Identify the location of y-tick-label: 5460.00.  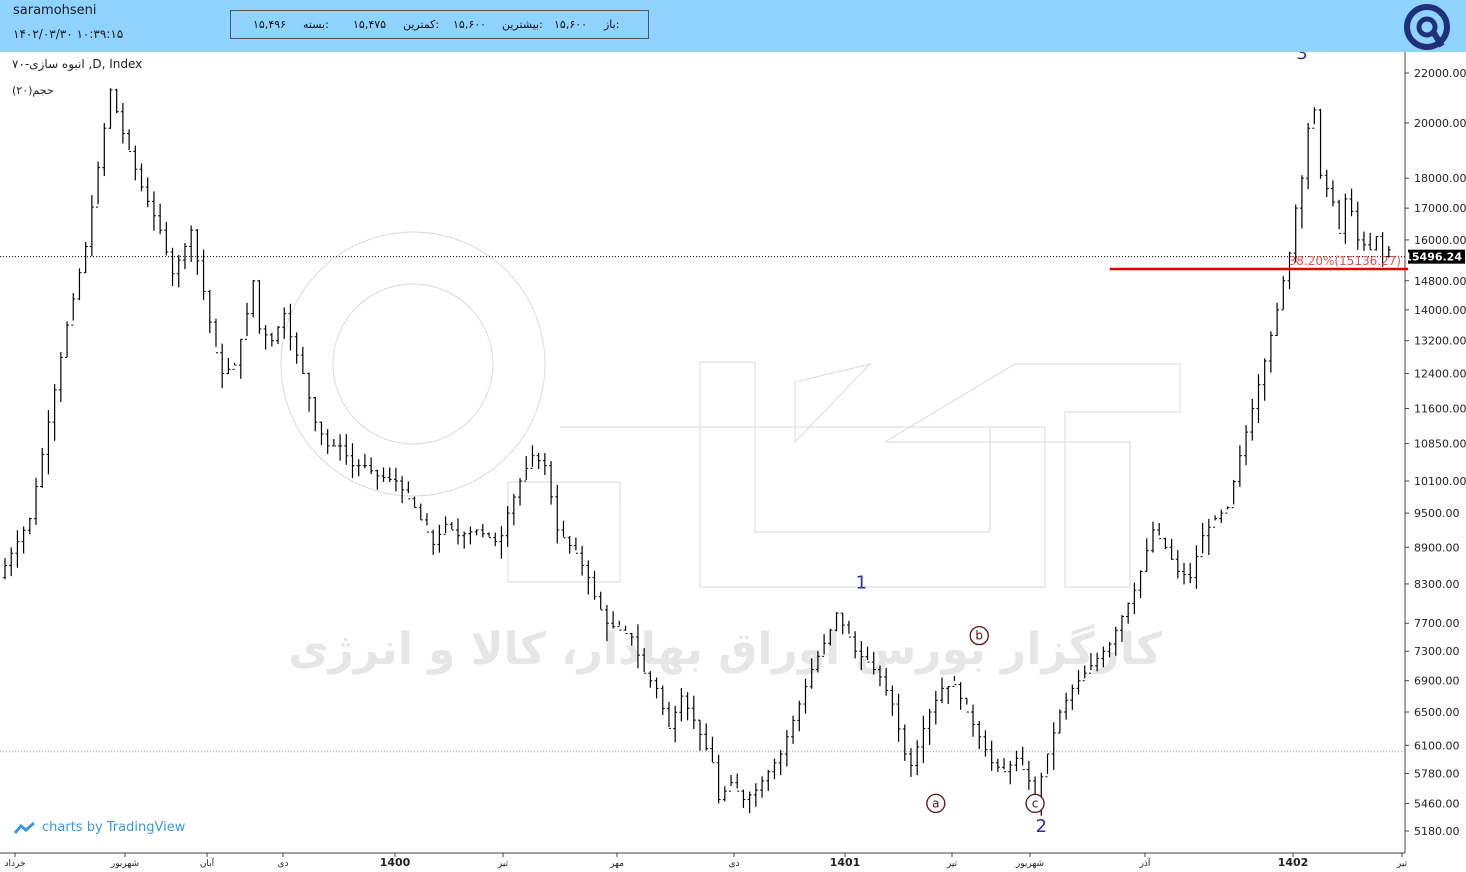
(1437, 803).